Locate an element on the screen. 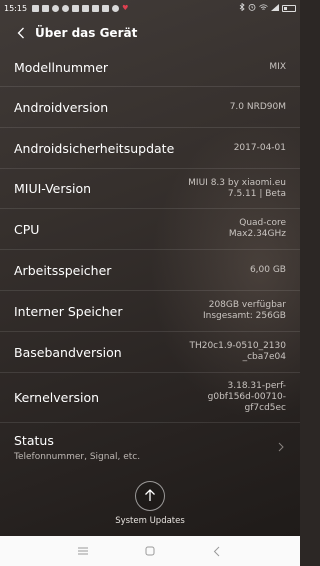  system-updates-button is located at coordinates (150, 496).